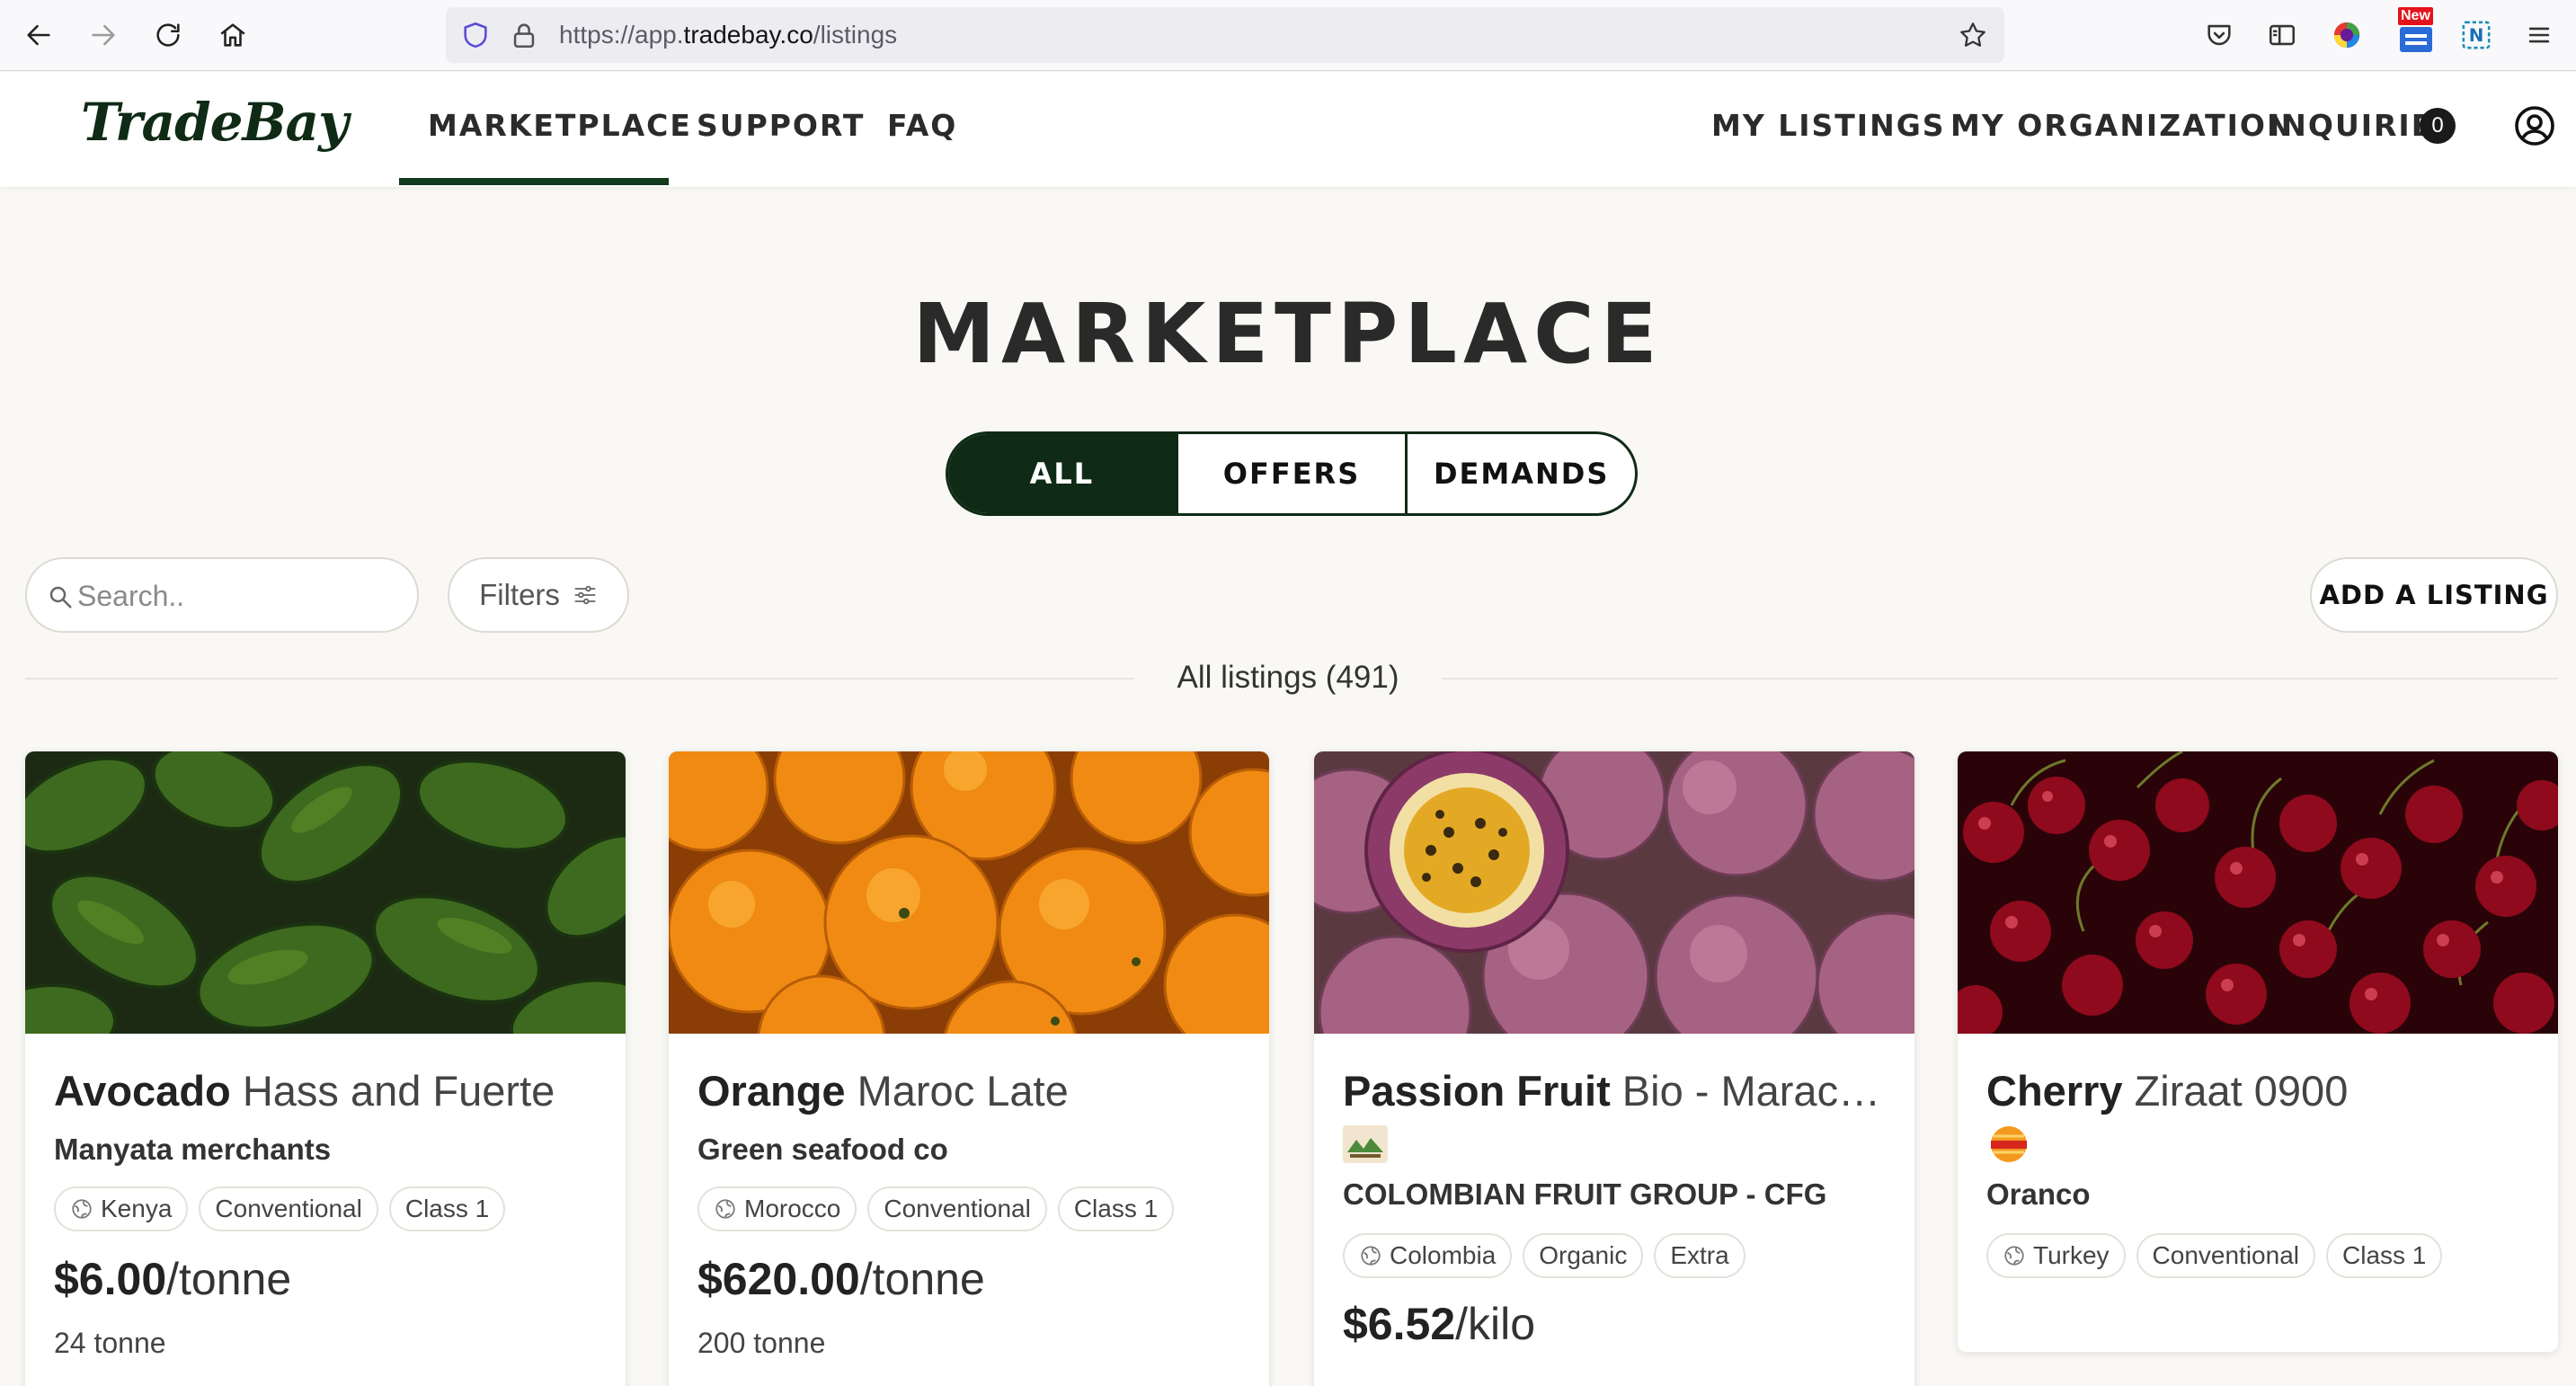 Image resolution: width=2576 pixels, height=1386 pixels. What do you see at coordinates (781, 126) in the screenshot?
I see `nav-support: SUPPORT` at bounding box center [781, 126].